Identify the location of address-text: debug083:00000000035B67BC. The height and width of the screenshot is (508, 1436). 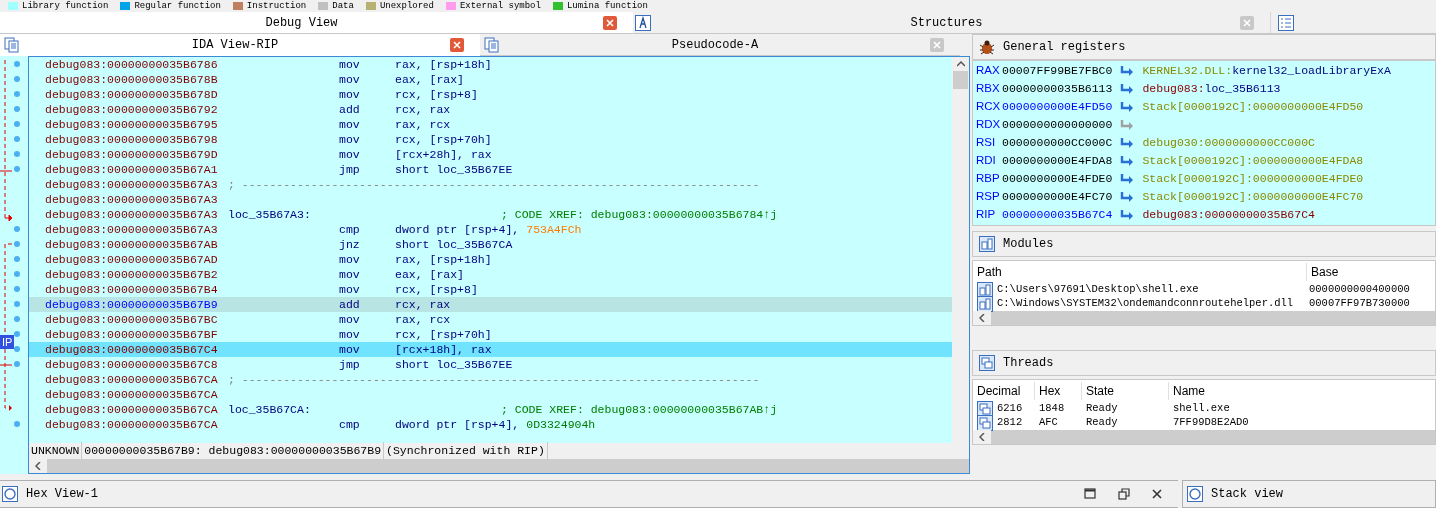
(132, 319).